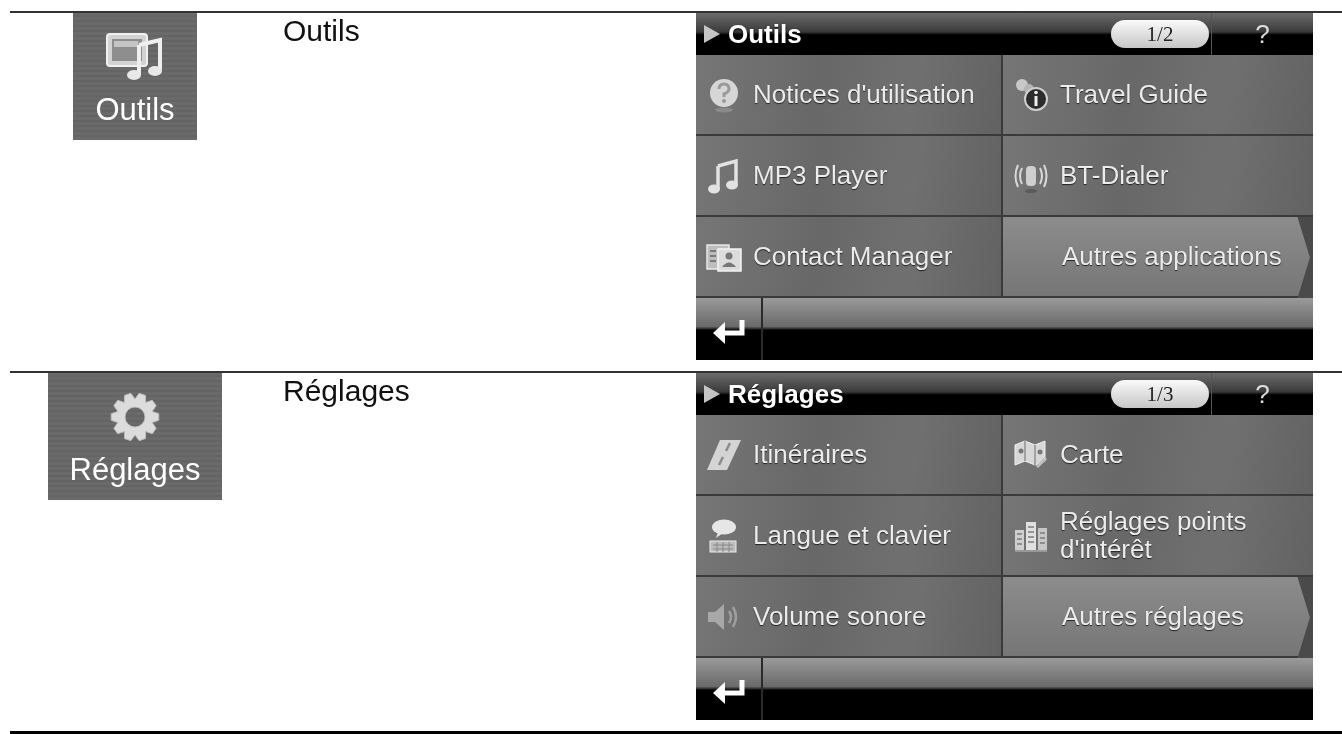 This screenshot has width=1342, height=734. I want to click on page-indicator: 1/3, so click(1160, 394).